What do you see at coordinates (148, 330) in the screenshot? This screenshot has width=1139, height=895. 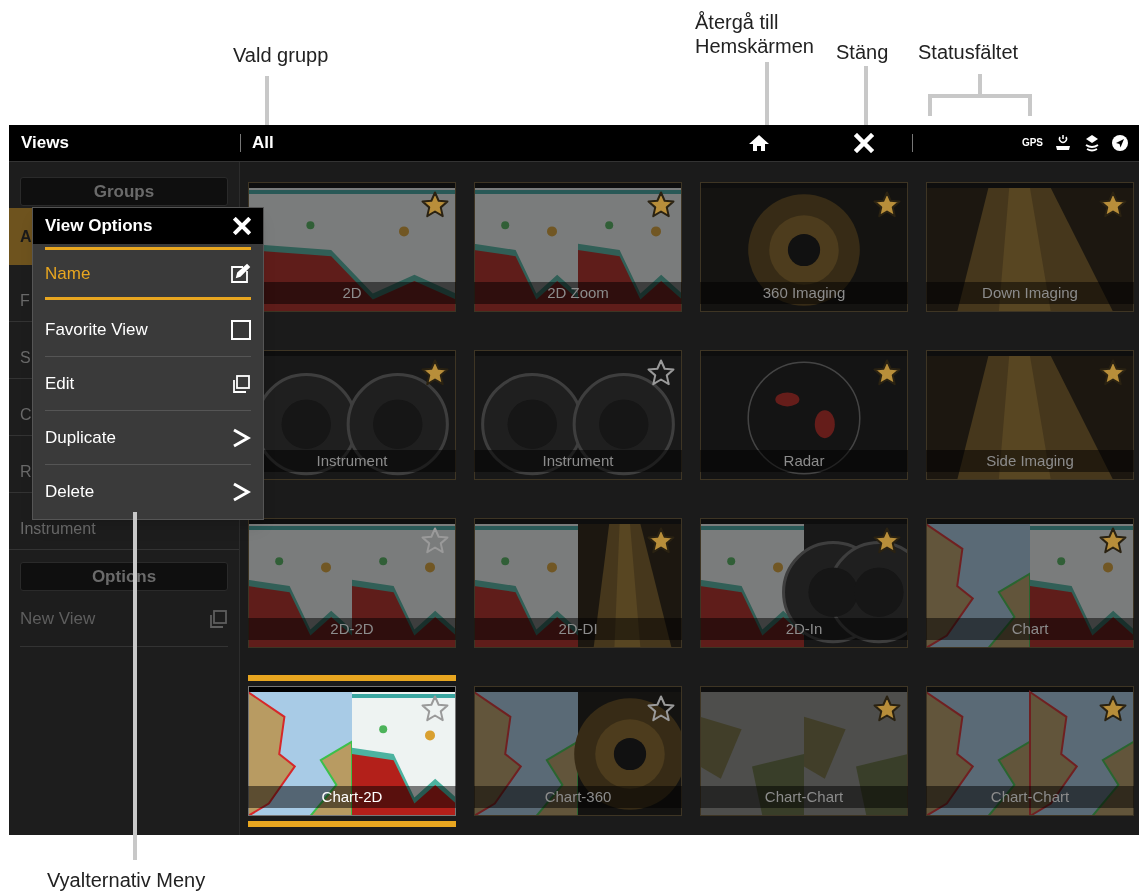 I see `menu-item: Favorite View` at bounding box center [148, 330].